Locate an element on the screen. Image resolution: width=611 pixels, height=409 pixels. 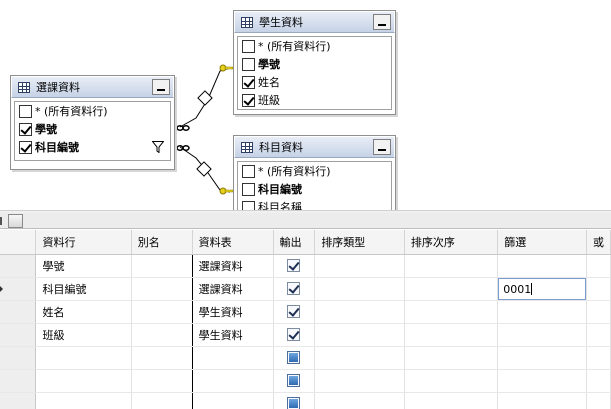
header-alias: 別名 is located at coordinates (162, 242).